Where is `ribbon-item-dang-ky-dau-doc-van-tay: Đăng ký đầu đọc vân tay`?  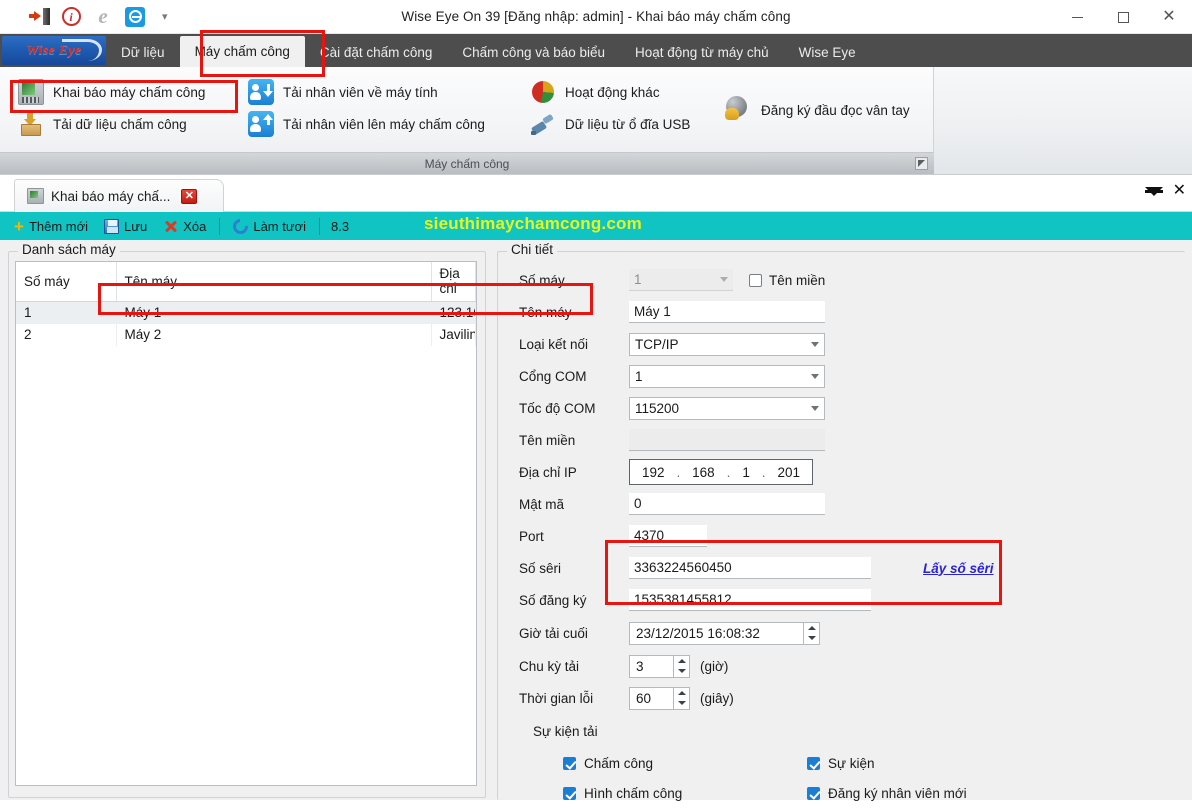 ribbon-item-dang-ky-dau-doc-van-tay: Đăng ký đầu đọc vân tay is located at coordinates (816, 110).